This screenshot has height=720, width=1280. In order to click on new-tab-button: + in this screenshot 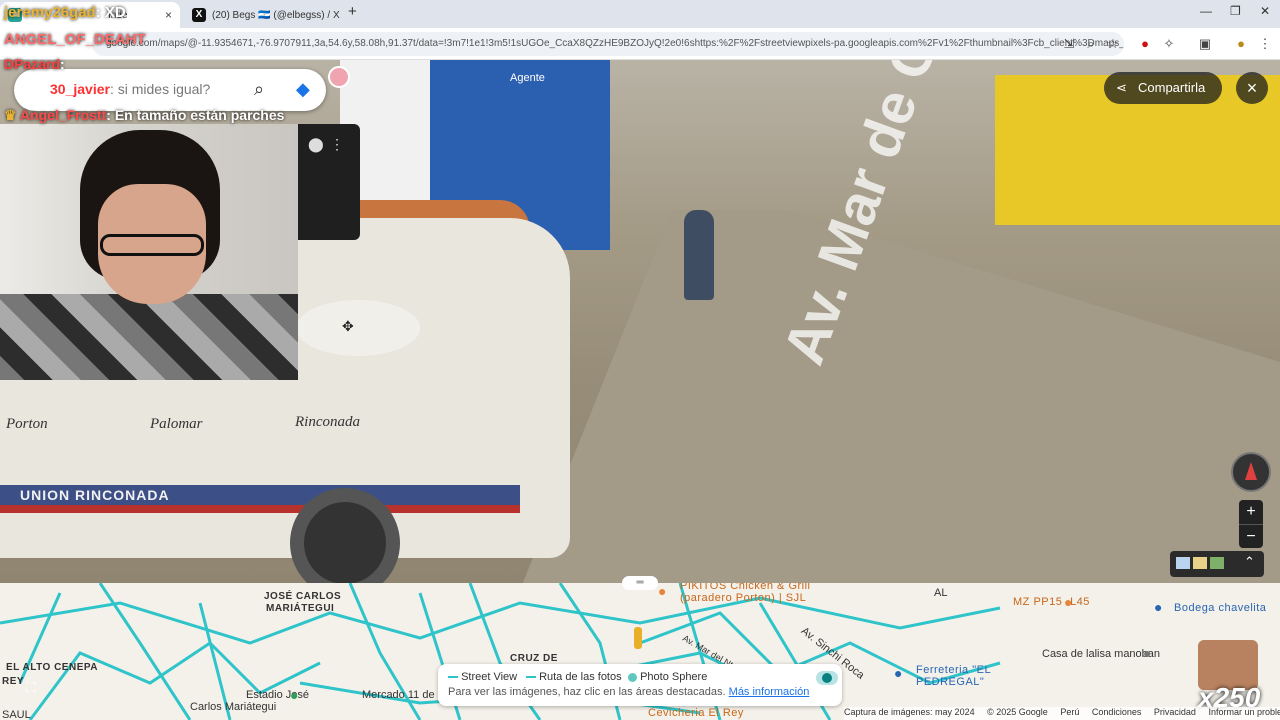, I will do `click(352, 11)`.